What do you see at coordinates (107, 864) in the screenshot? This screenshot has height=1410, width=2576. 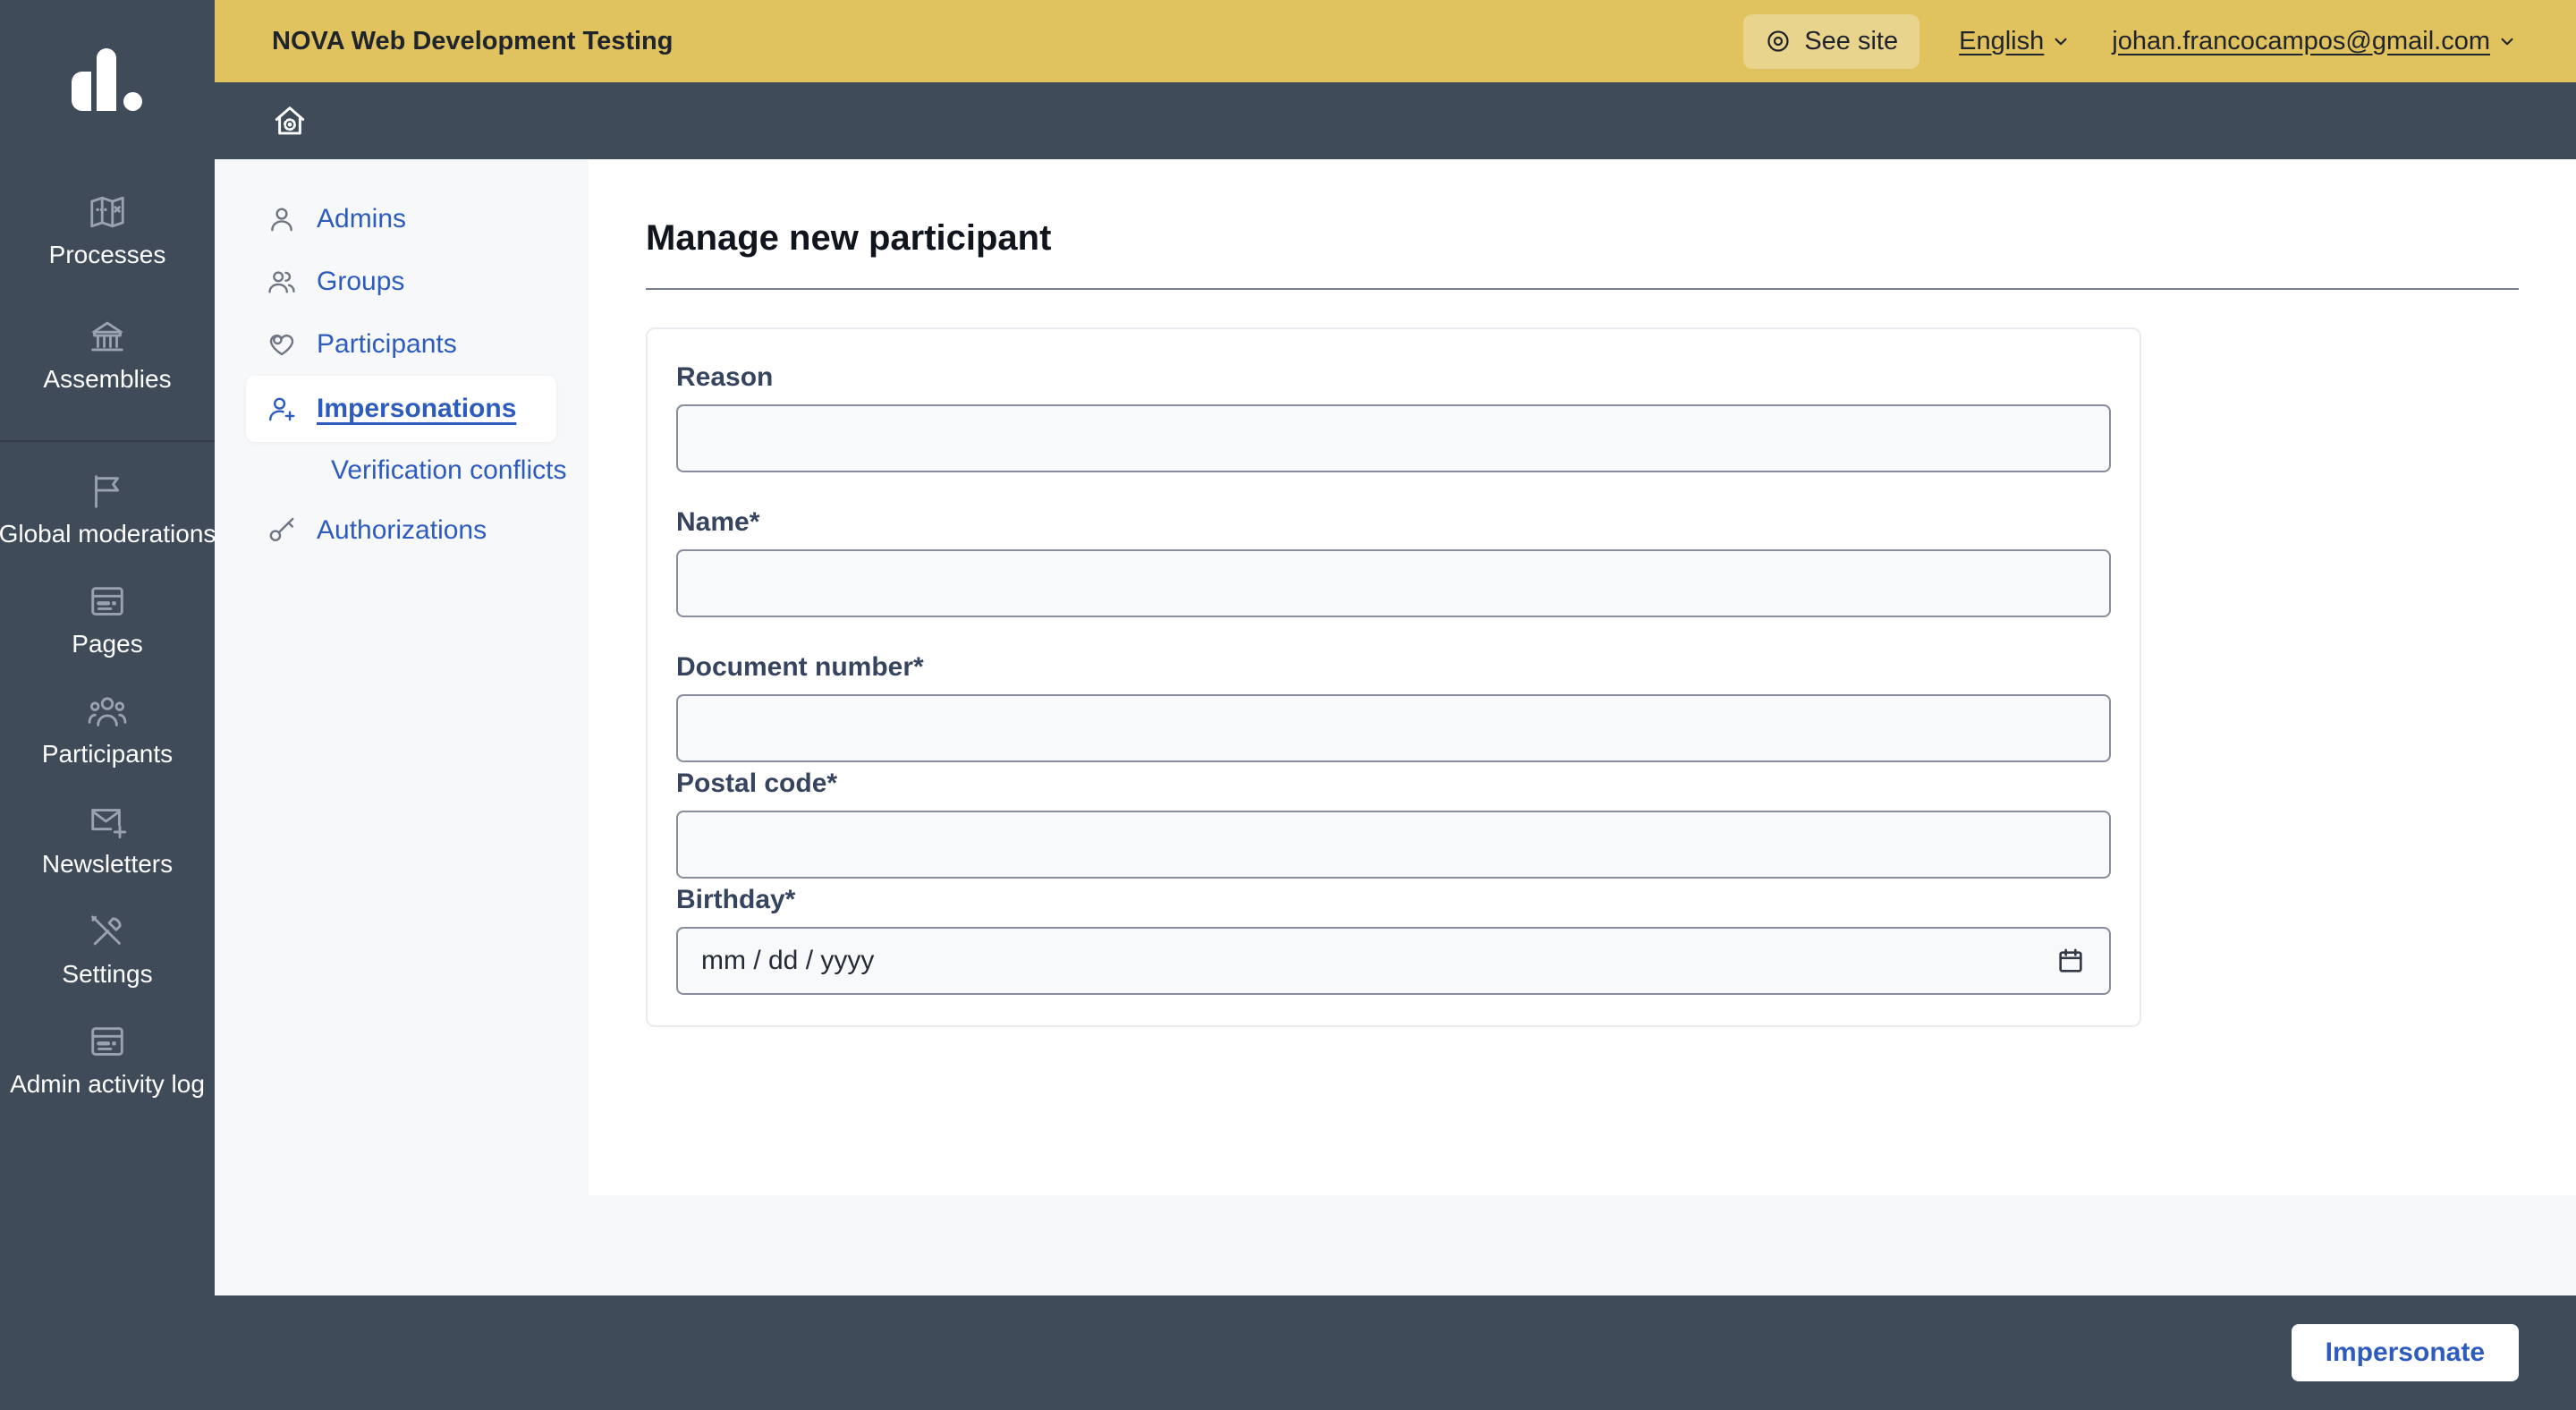 I see `sidebar-item-label: Newsletters` at bounding box center [107, 864].